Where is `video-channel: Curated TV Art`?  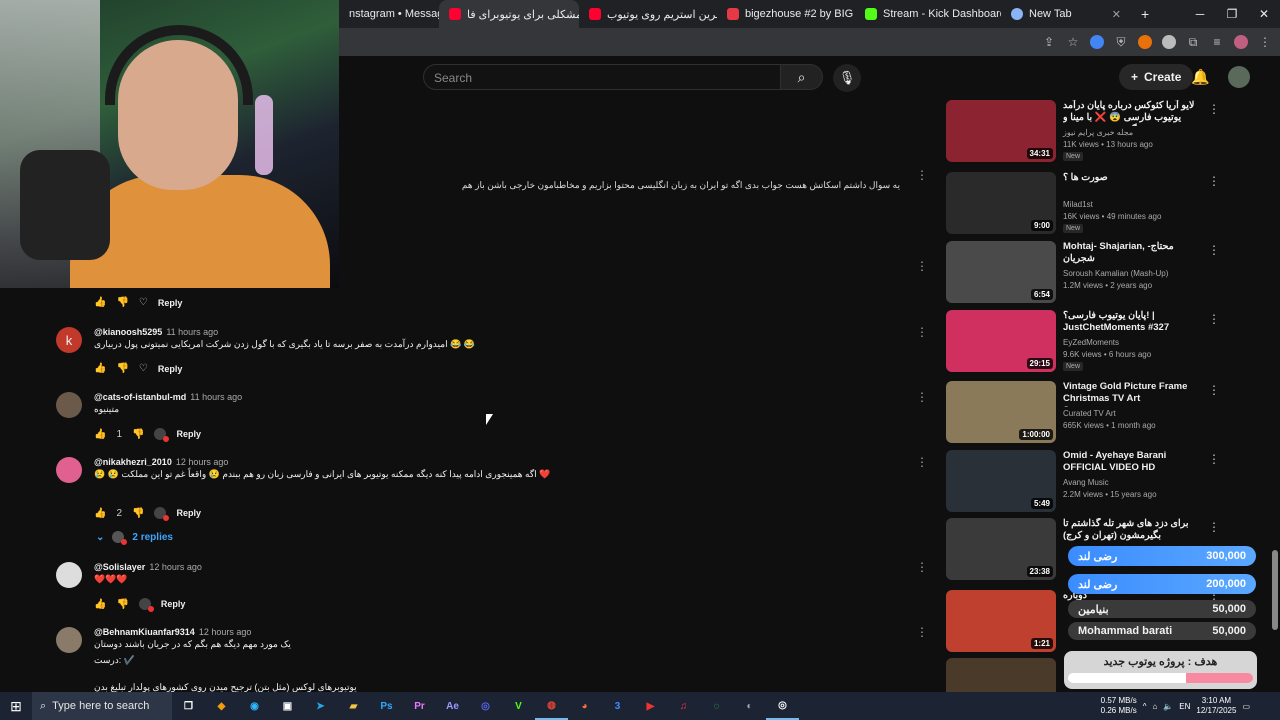 video-channel: Curated TV Art is located at coordinates (1089, 413).